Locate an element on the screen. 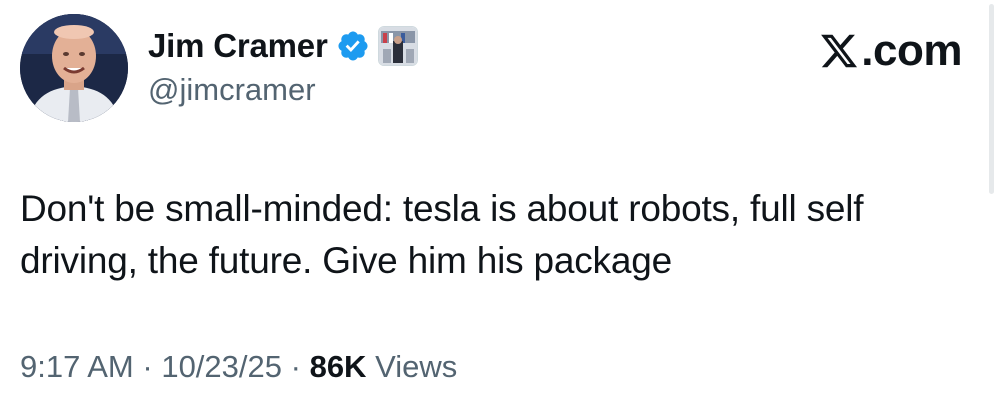 This screenshot has width=1000, height=401. x-logo-icon is located at coordinates (839, 51).